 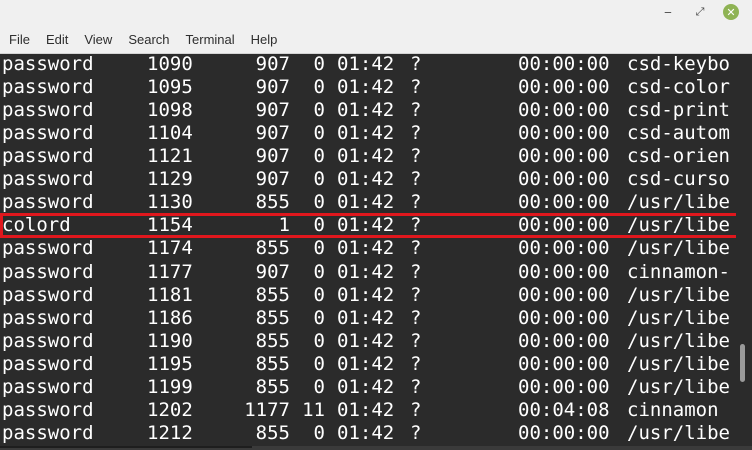 What do you see at coordinates (678, 179) in the screenshot?
I see `process-command: csd-curso` at bounding box center [678, 179].